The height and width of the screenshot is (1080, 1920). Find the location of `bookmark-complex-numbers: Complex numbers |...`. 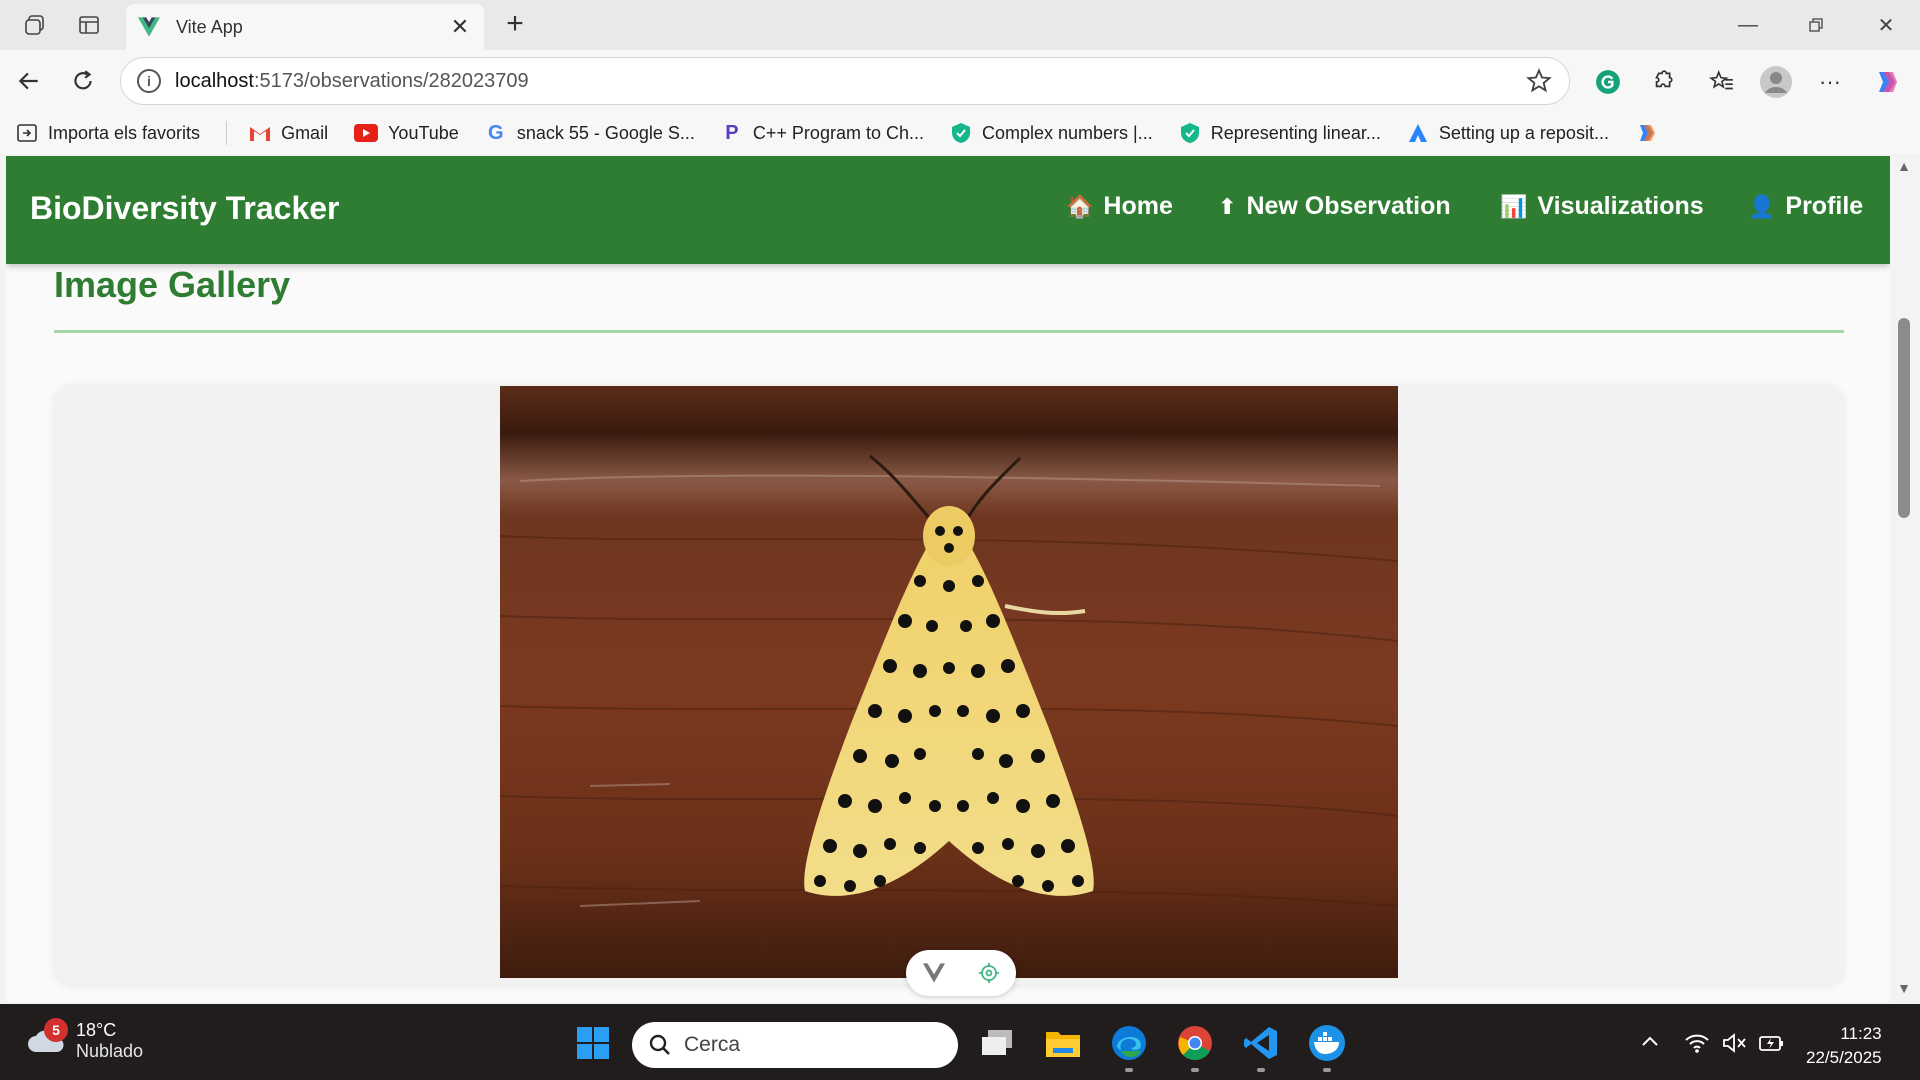

bookmark-complex-numbers: Complex numbers |... is located at coordinates (1051, 133).